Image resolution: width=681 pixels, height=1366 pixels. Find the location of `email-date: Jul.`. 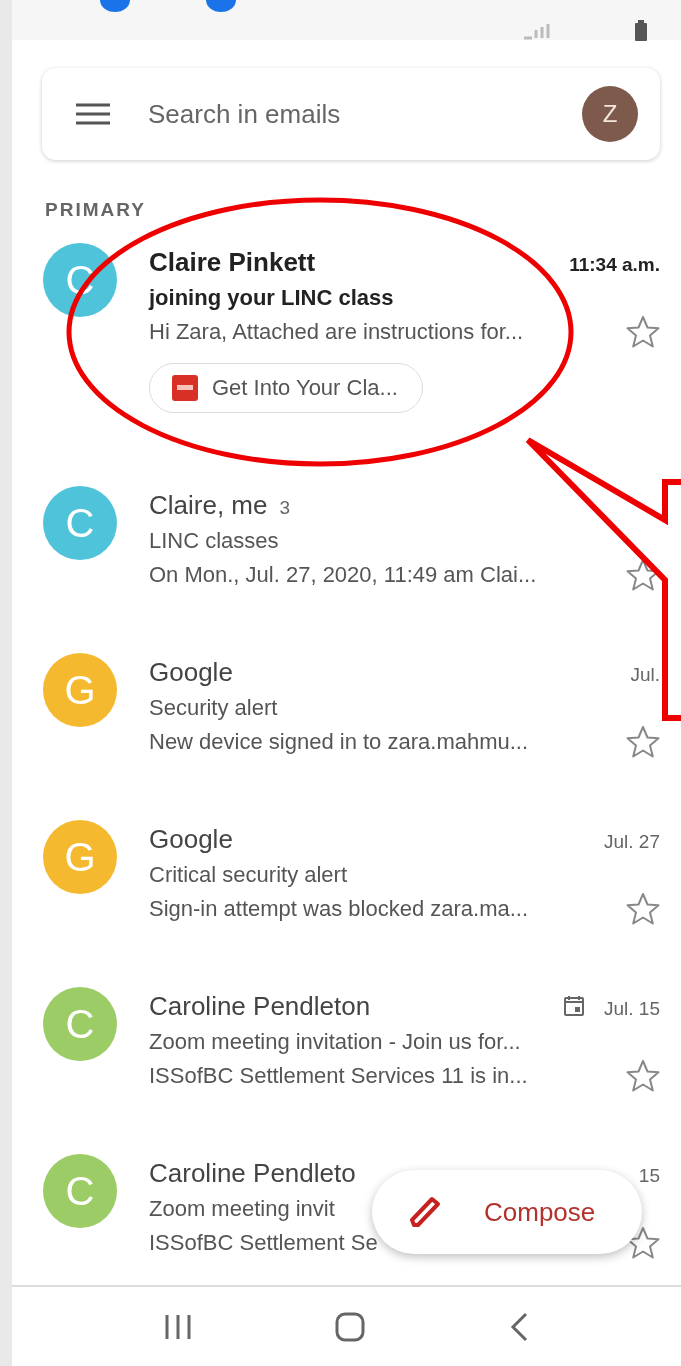

email-date: Jul. is located at coordinates (645, 674).